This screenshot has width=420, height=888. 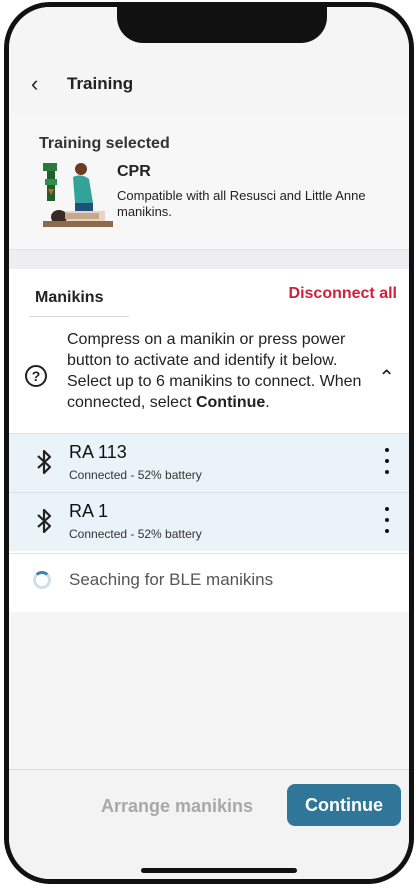 I want to click on device-row: RA 1 Connected - 52% battery, so click(x=209, y=521).